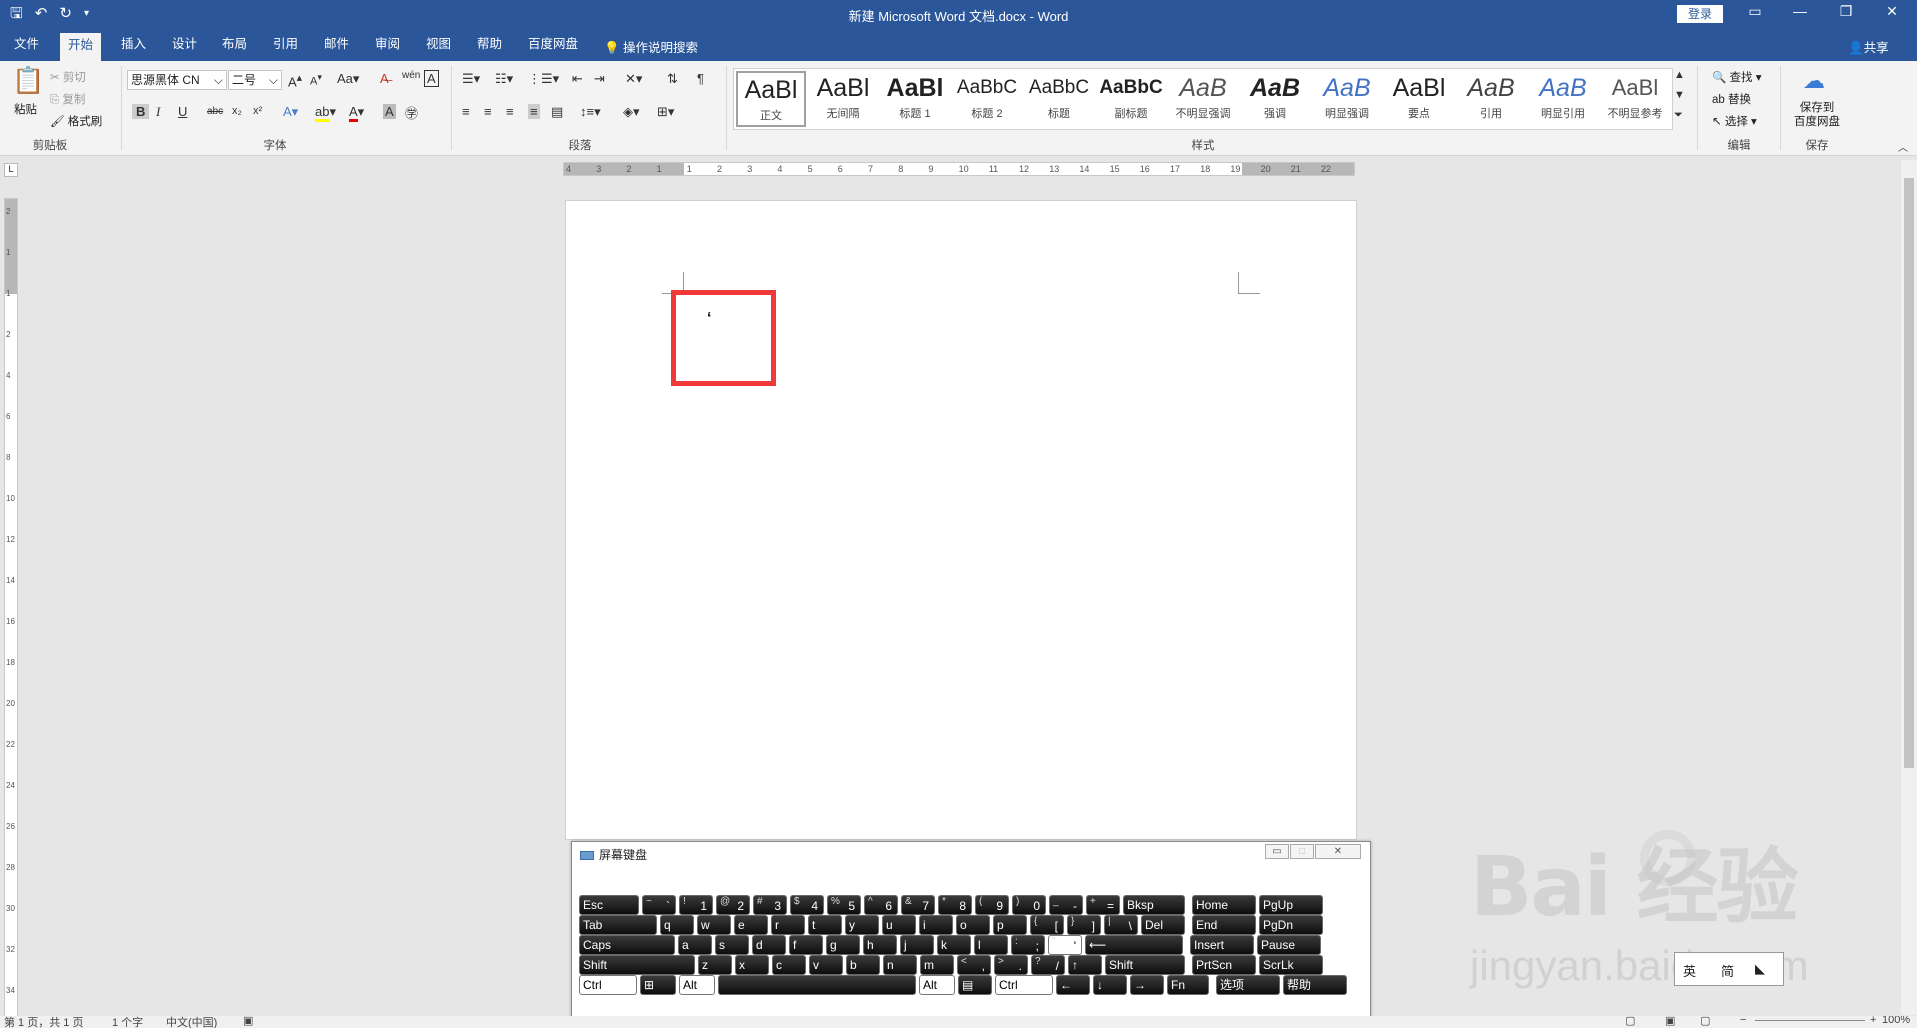 The image size is (1917, 1028). What do you see at coordinates (237, 111) in the screenshot?
I see `subscript-button: x₂` at bounding box center [237, 111].